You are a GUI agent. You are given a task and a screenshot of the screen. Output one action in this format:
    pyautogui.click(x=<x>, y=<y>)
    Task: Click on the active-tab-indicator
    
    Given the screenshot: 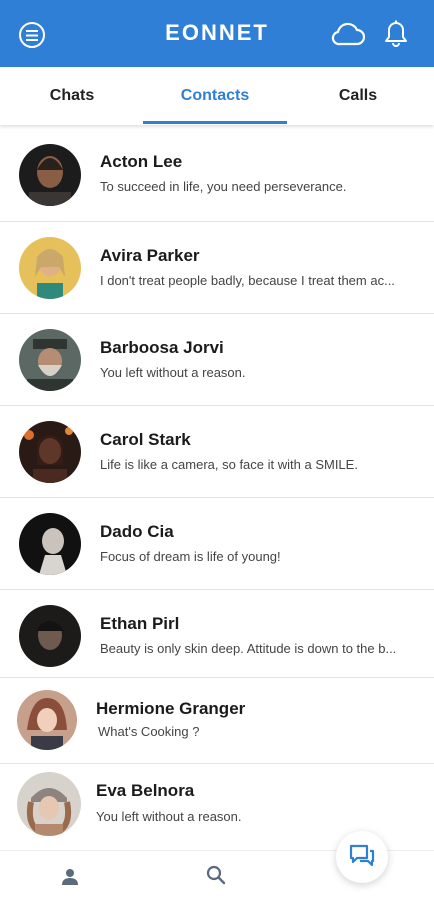 What is the action you would take?
    pyautogui.click(x=215, y=122)
    